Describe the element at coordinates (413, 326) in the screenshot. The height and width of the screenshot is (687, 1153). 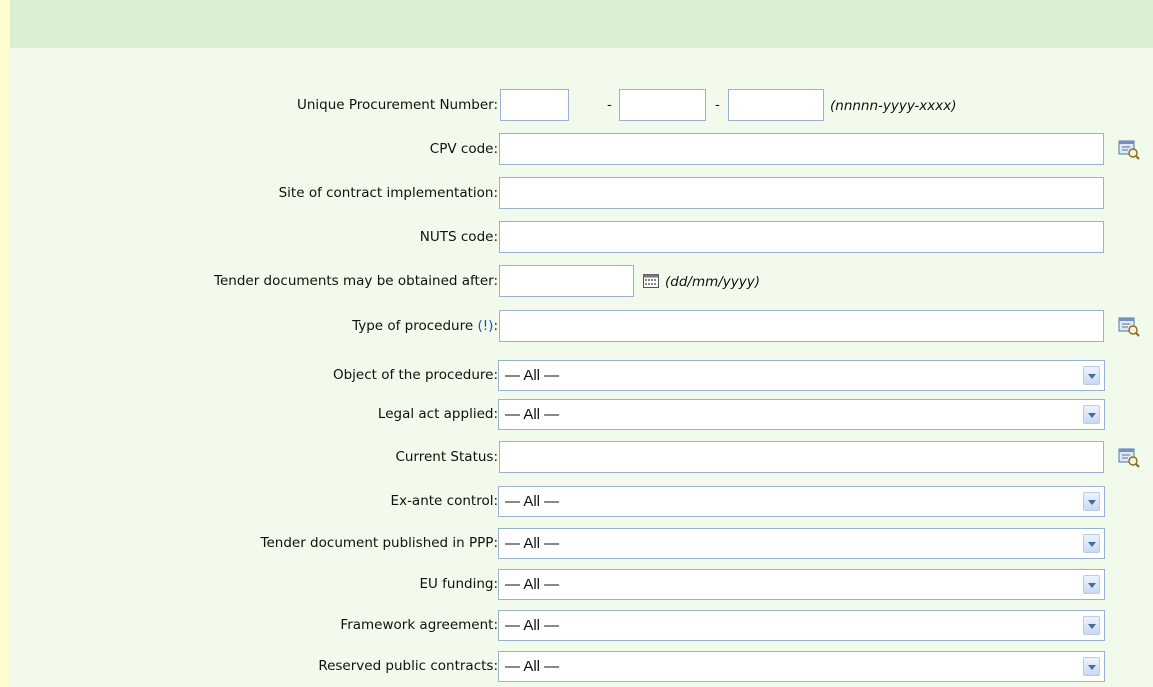
I see `procedure-type-label-text: Type of procedure` at that location.